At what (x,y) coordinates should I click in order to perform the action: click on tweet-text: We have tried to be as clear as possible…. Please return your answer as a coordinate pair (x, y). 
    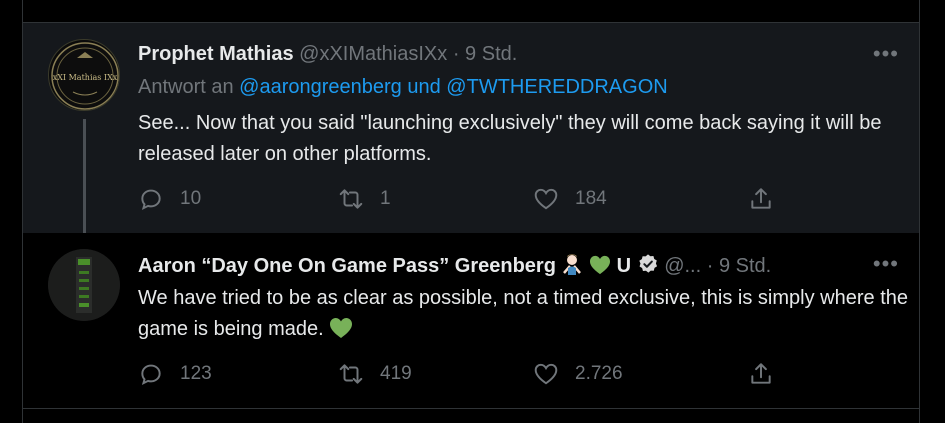
    Looking at the image, I should click on (523, 314).